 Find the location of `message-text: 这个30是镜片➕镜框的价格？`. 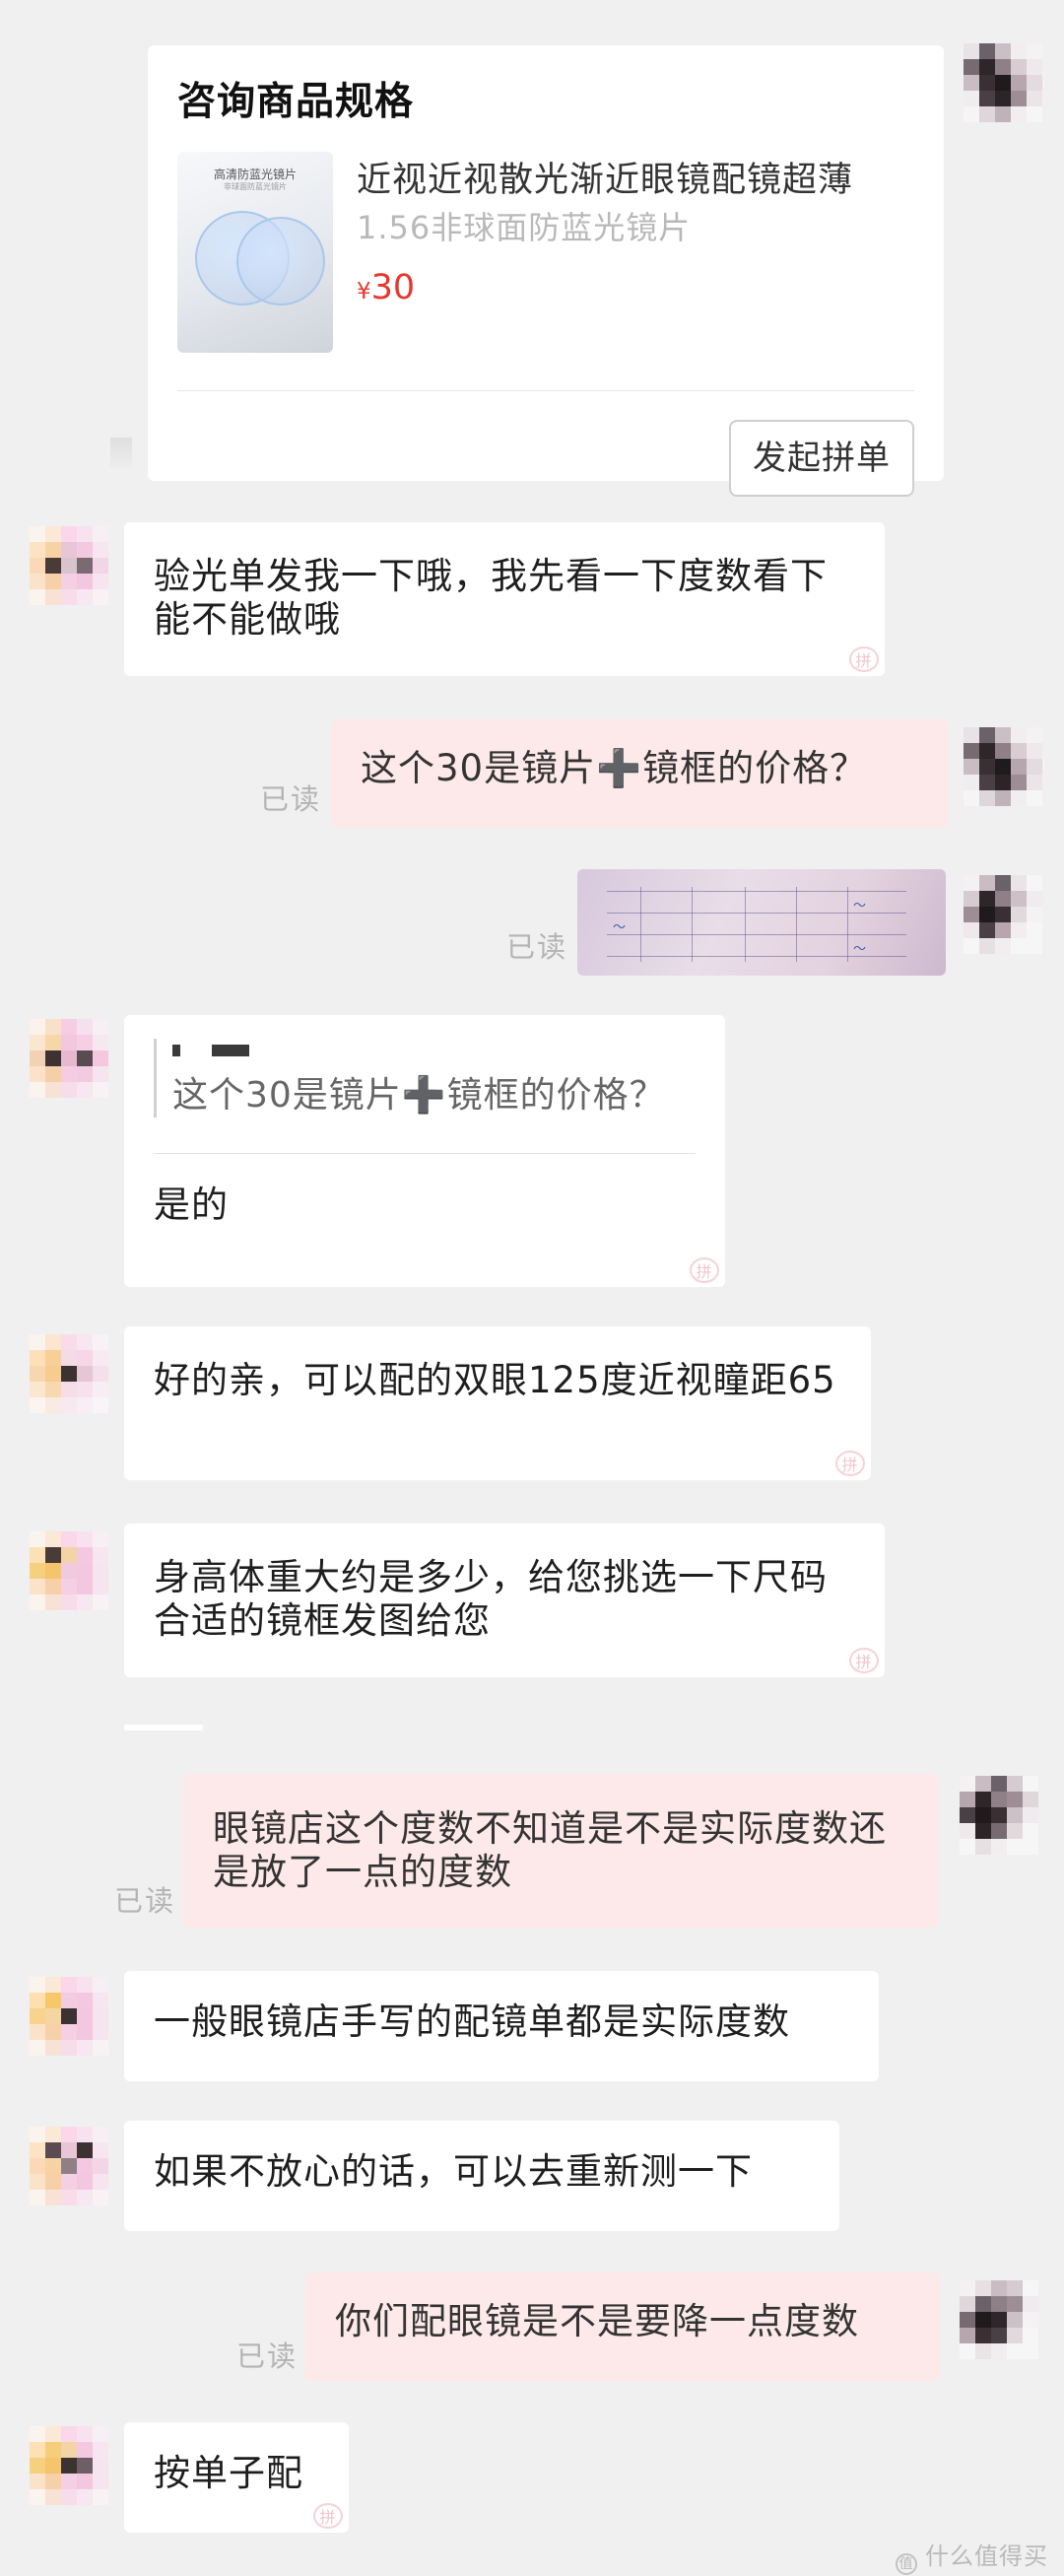

message-text: 这个30是镜片➕镜框的价格？ is located at coordinates (614, 768).